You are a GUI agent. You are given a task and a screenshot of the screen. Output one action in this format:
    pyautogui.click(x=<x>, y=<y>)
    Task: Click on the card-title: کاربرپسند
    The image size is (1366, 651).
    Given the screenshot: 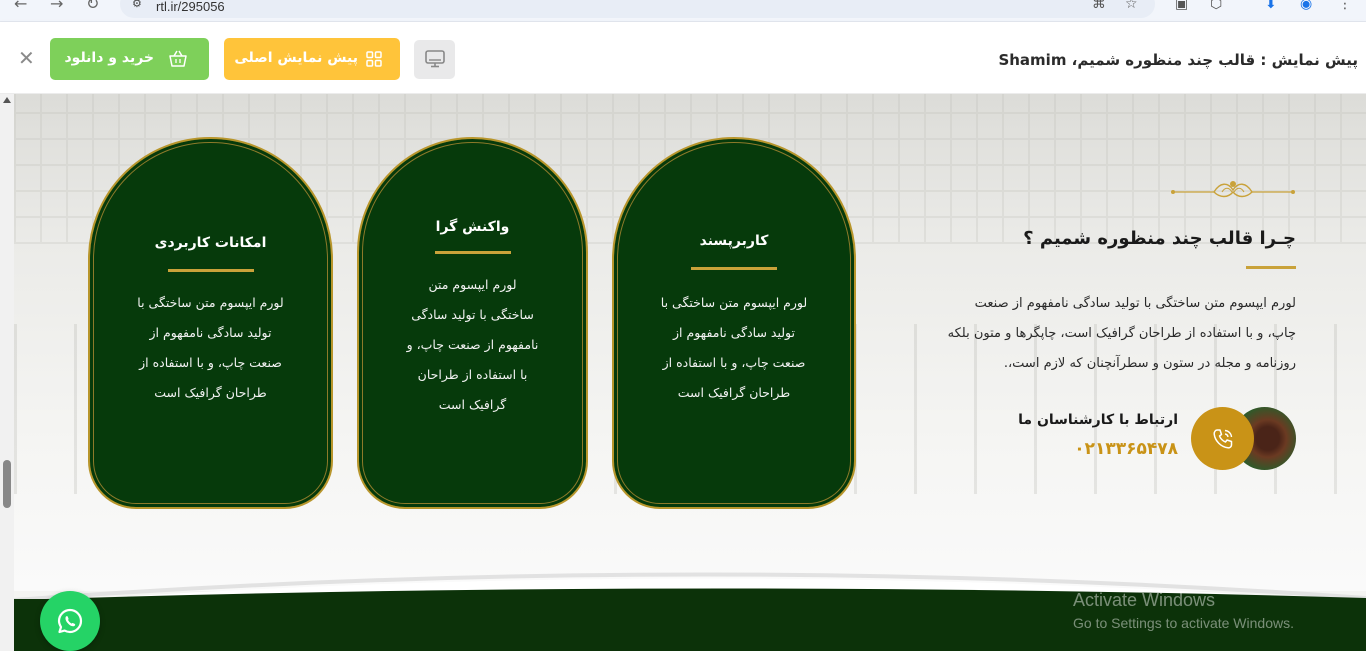 What is the action you would take?
    pyautogui.click(x=734, y=241)
    